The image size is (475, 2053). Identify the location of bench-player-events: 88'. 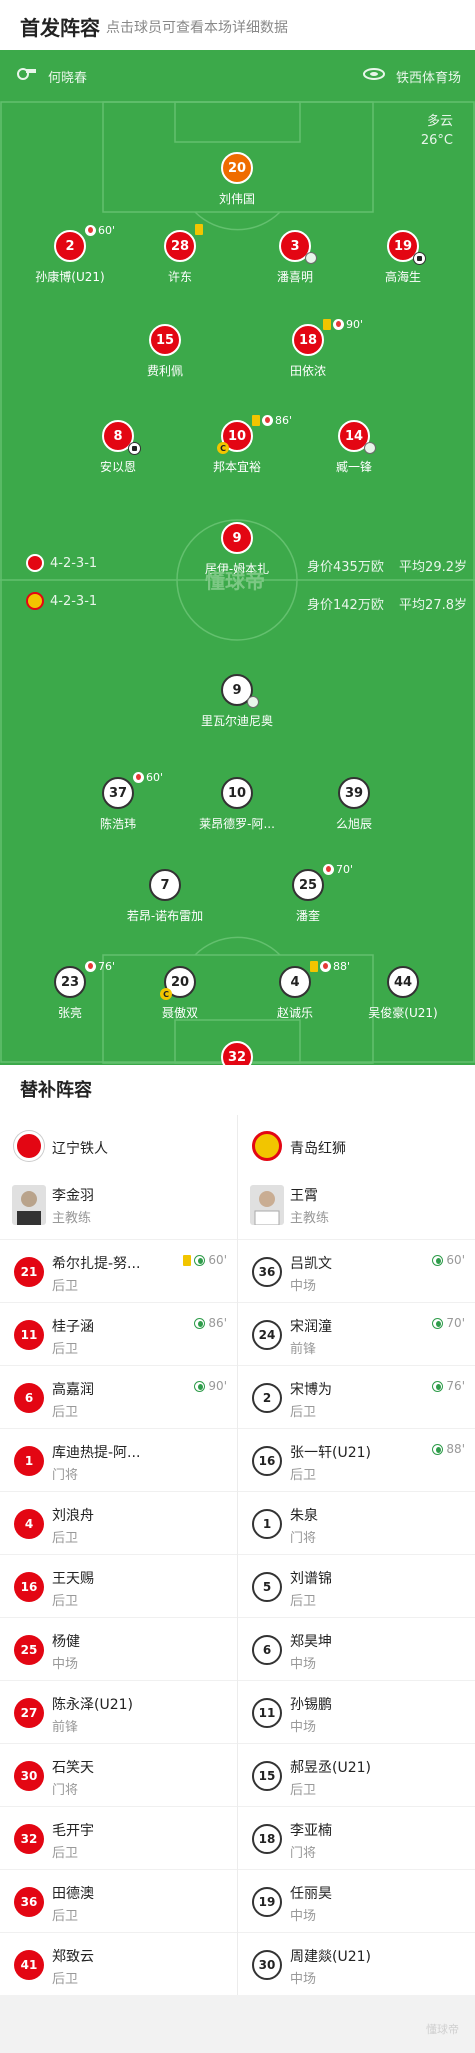
(448, 1449).